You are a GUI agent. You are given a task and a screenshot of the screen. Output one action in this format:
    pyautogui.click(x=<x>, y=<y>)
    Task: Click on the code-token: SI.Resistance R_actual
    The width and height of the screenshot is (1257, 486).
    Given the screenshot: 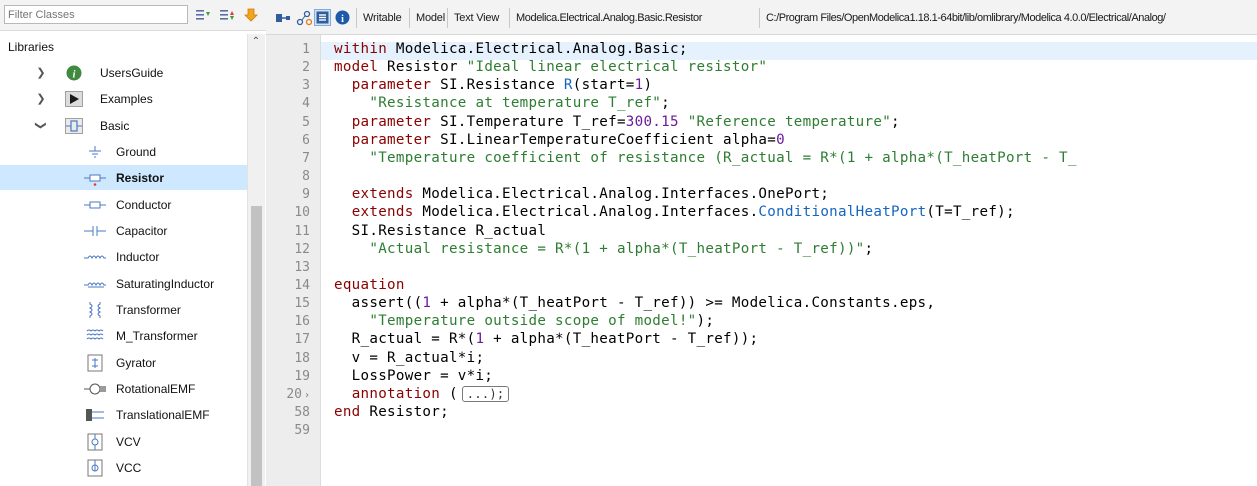 What is the action you would take?
    pyautogui.click(x=440, y=230)
    